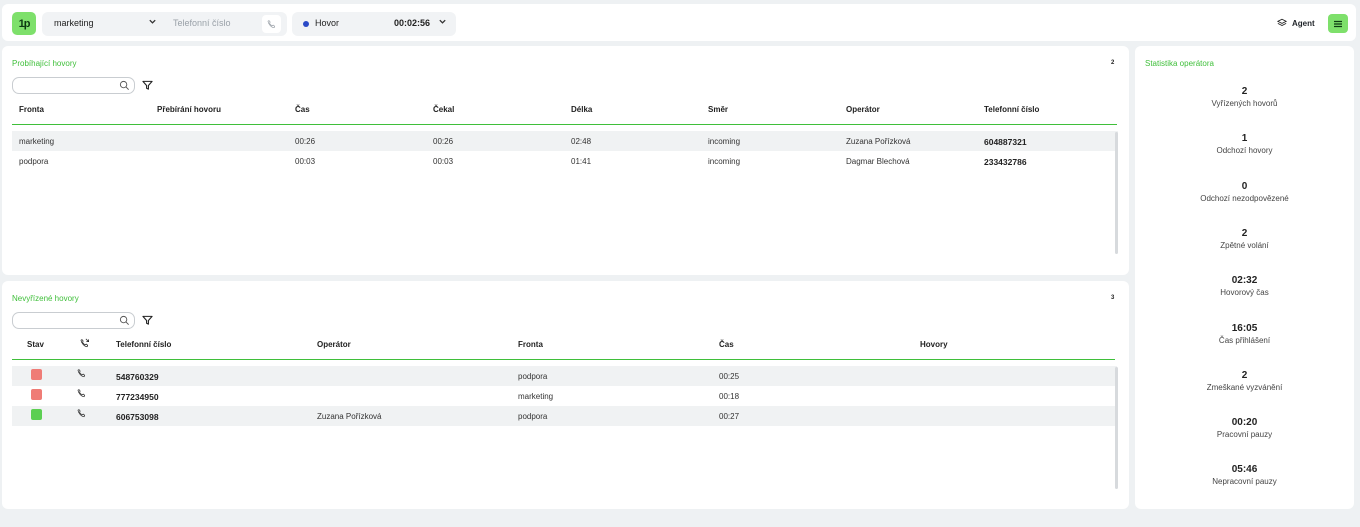  I want to click on stat-label: Vyřízených hovorů, so click(1244, 103).